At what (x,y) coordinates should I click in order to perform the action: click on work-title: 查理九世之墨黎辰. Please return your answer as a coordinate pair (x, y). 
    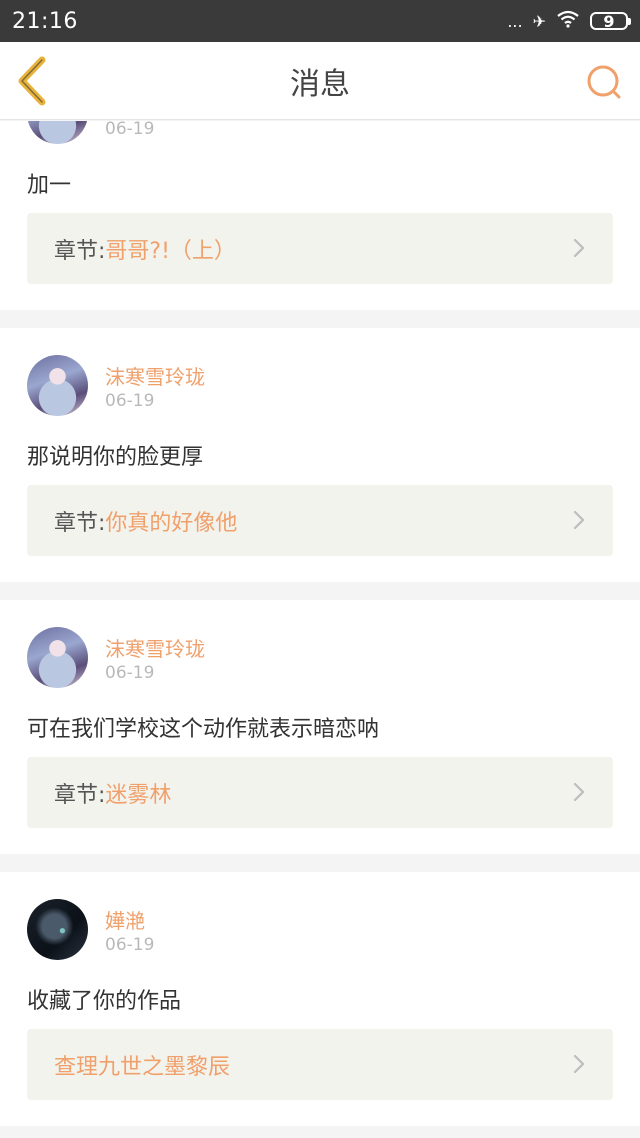
    Looking at the image, I should click on (142, 1067).